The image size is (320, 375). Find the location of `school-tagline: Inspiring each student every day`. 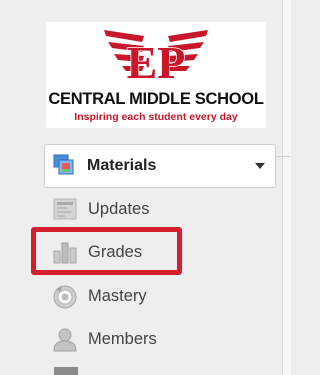

school-tagline: Inspiring each student every day is located at coordinates (156, 117).